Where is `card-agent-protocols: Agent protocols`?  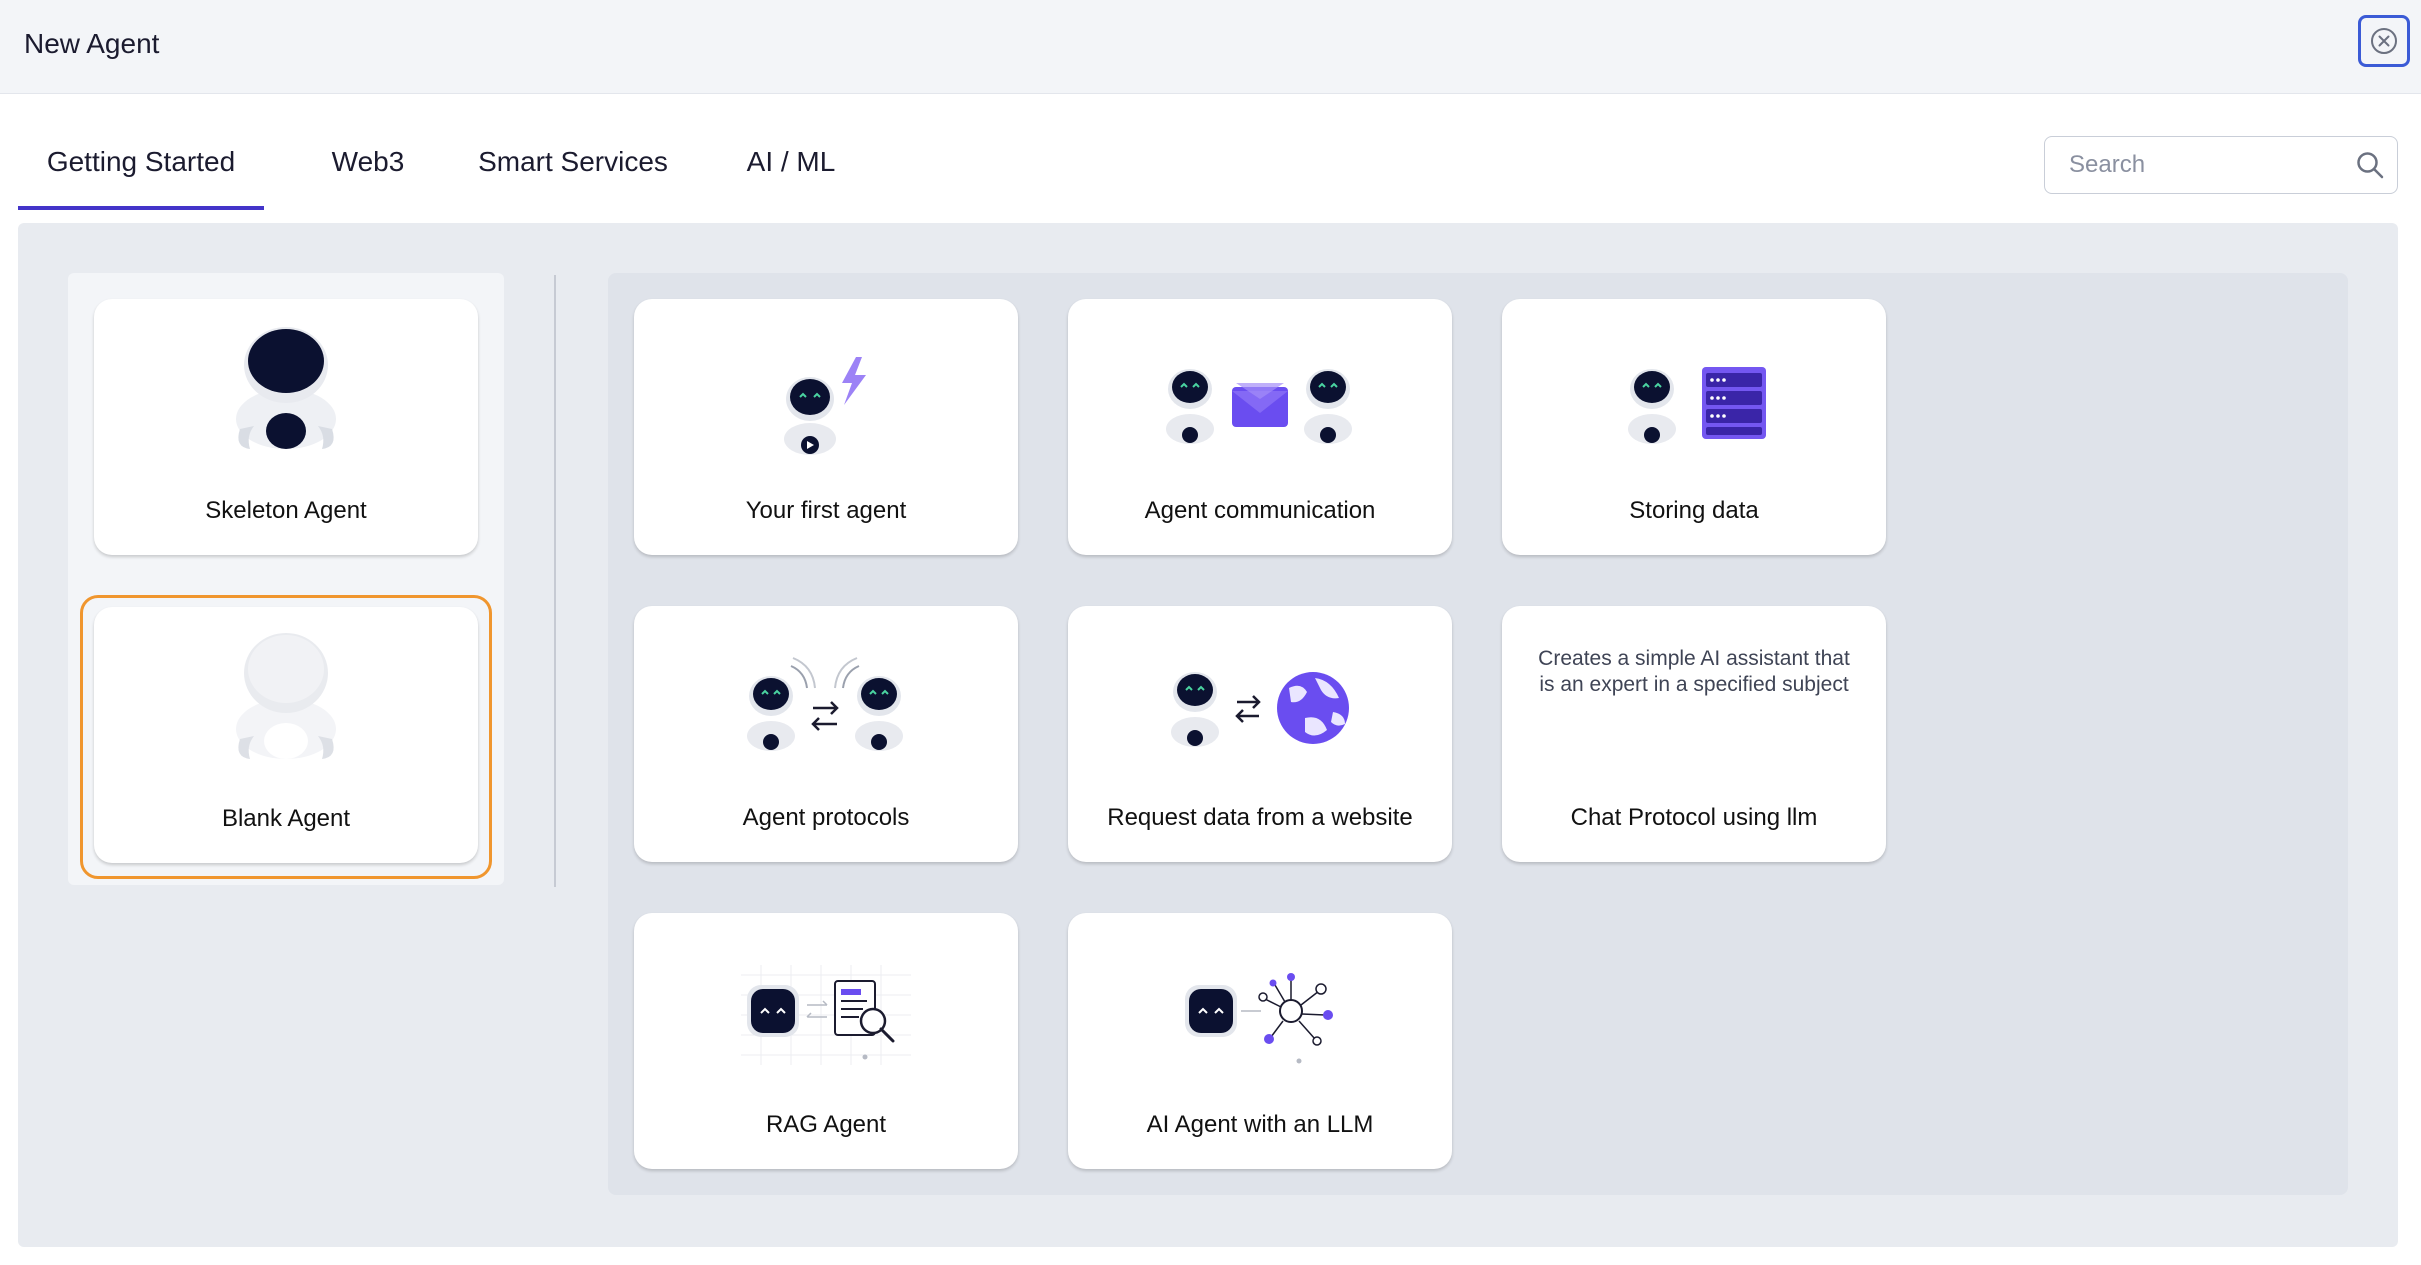 card-agent-protocols: Agent protocols is located at coordinates (826, 734).